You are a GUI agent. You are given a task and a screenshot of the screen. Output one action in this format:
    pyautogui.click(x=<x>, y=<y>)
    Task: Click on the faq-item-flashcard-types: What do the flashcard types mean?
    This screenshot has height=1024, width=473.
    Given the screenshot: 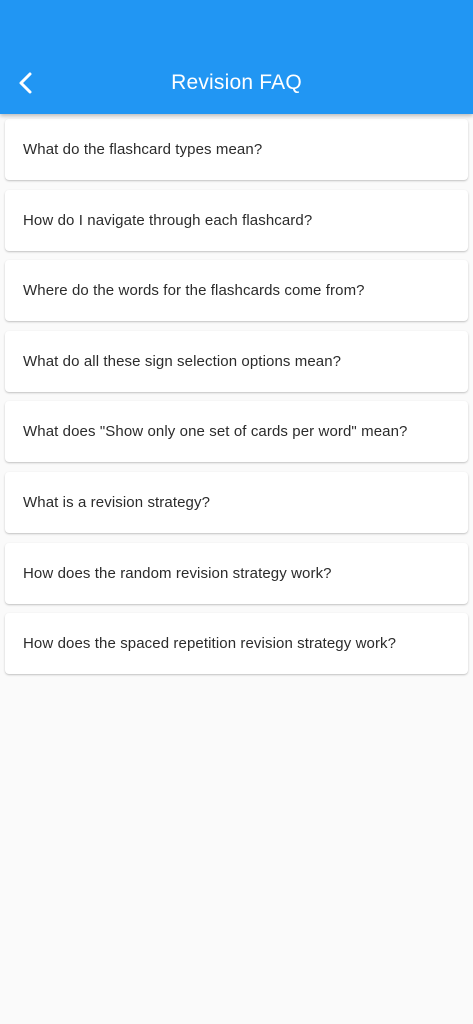 What is the action you would take?
    pyautogui.click(x=236, y=149)
    